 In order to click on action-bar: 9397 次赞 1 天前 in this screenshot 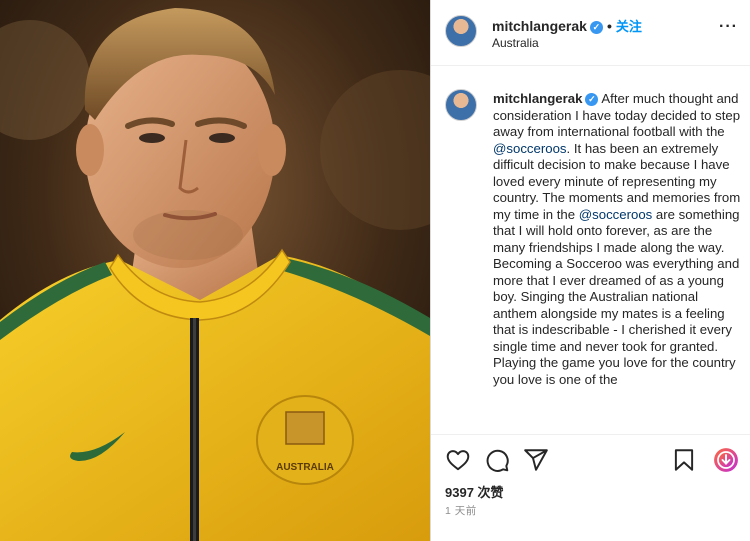, I will do `click(590, 484)`.